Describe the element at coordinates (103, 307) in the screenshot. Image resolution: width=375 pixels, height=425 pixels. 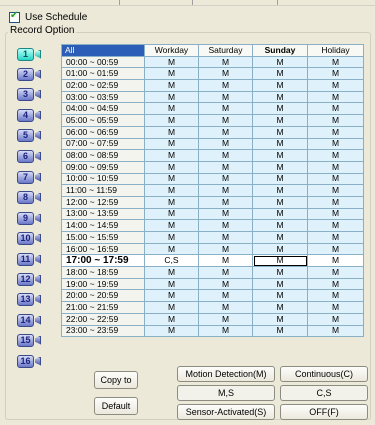
I see `time-slot-label: 21:00 ~ 21:59` at that location.